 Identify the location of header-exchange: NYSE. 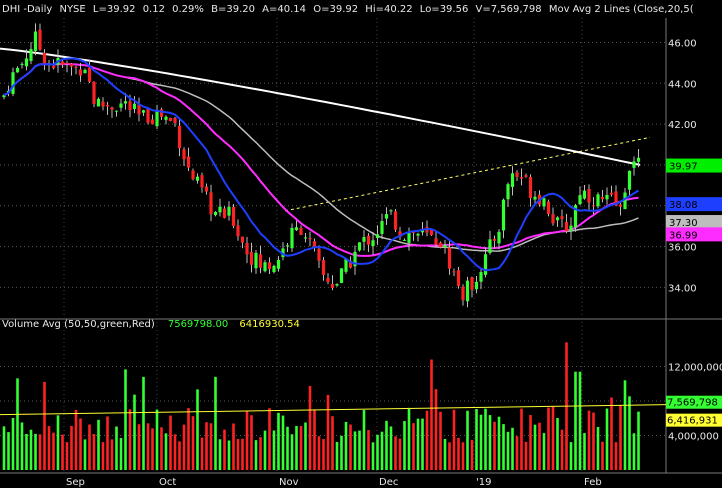
(72, 9).